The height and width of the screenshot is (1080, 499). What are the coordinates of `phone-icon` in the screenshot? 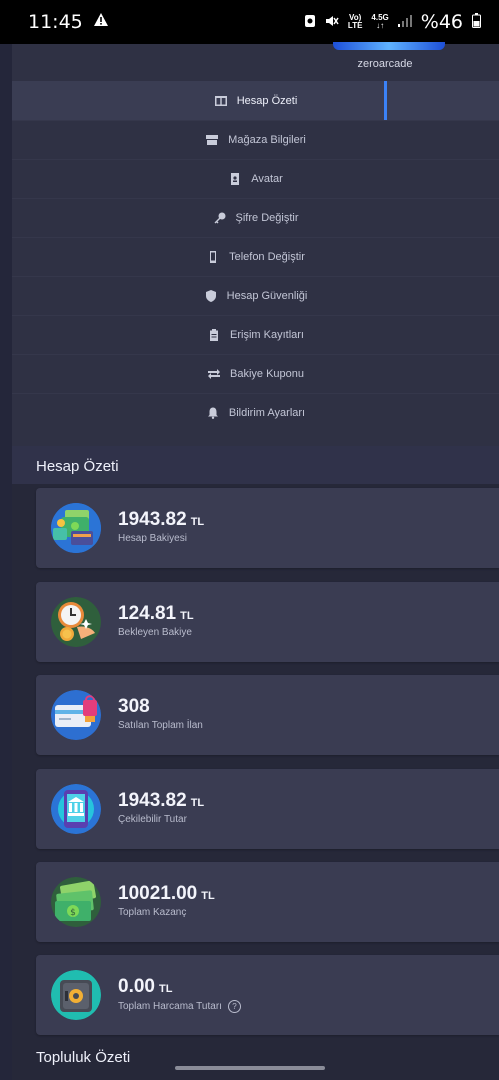 It's located at (213, 257).